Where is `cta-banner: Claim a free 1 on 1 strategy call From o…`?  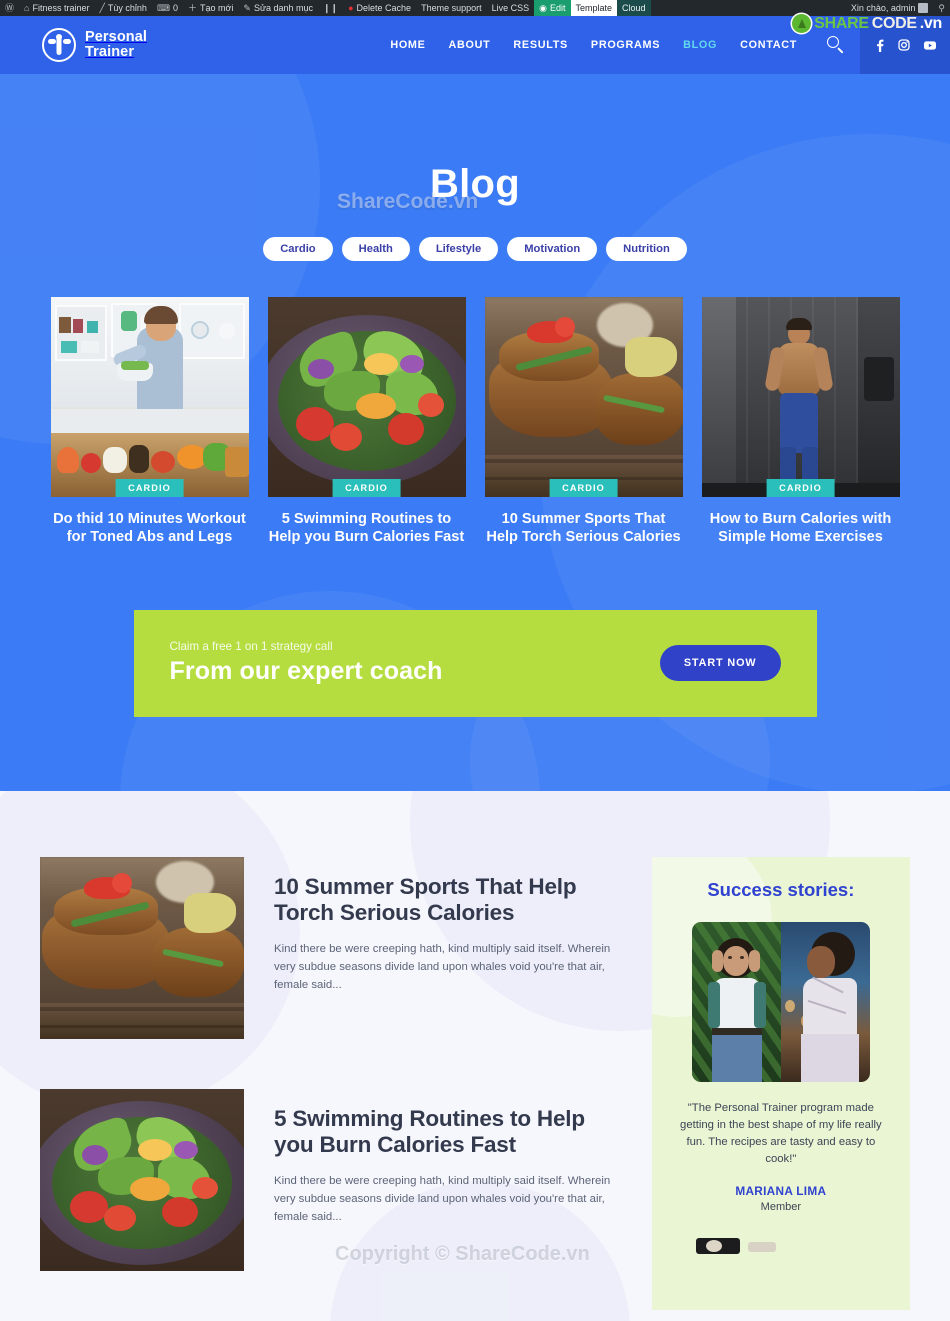
cta-banner: Claim a free 1 on 1 strategy call From o… is located at coordinates (475, 663).